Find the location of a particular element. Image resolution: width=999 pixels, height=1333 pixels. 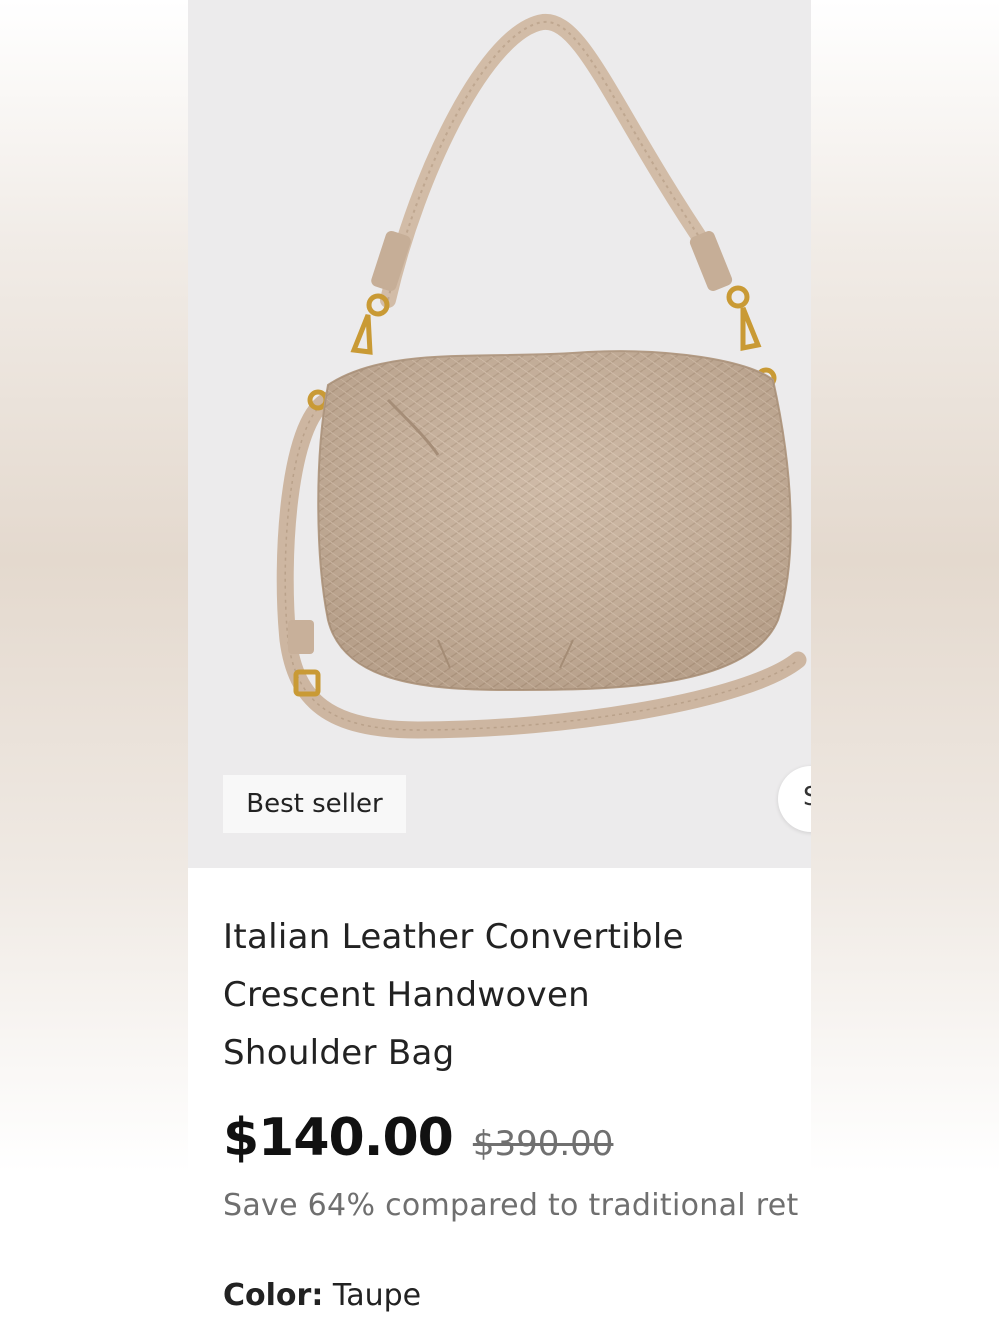

best-seller-badge: Best seller is located at coordinates (314, 804).